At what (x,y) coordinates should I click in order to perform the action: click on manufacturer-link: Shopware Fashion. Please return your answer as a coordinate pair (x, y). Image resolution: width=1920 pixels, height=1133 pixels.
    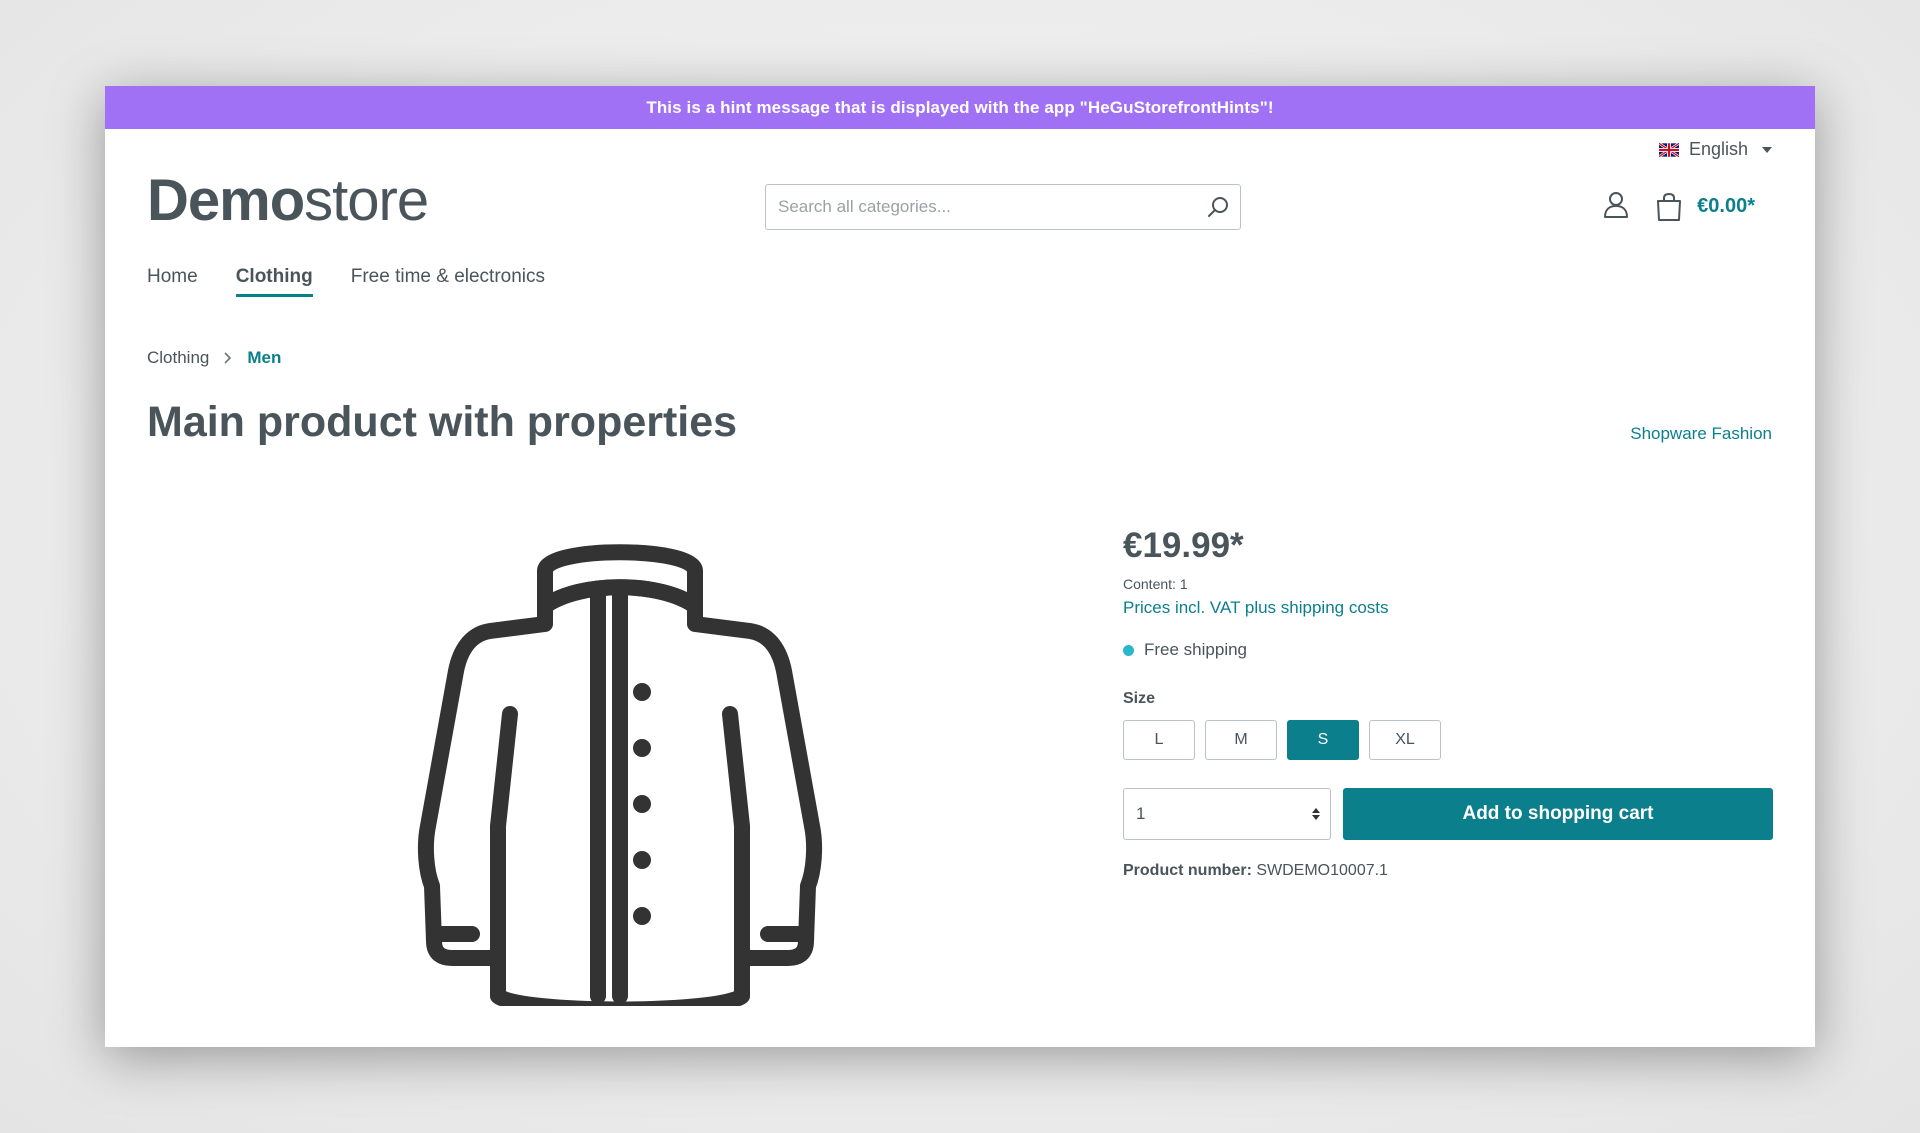
    Looking at the image, I should click on (1701, 434).